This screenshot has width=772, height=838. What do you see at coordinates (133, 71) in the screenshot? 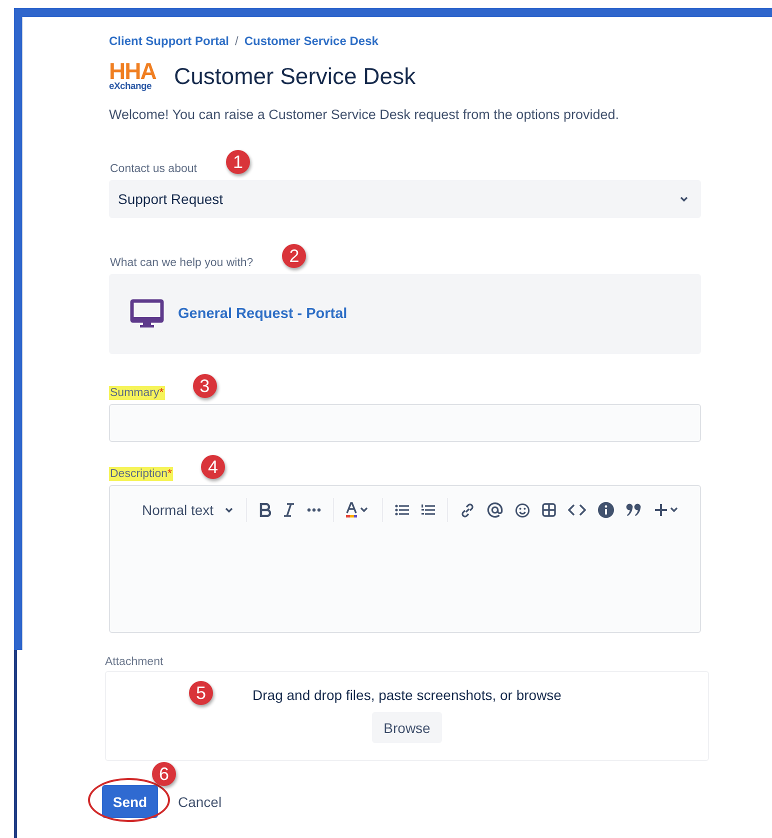
I see `logo-text: HHA` at bounding box center [133, 71].